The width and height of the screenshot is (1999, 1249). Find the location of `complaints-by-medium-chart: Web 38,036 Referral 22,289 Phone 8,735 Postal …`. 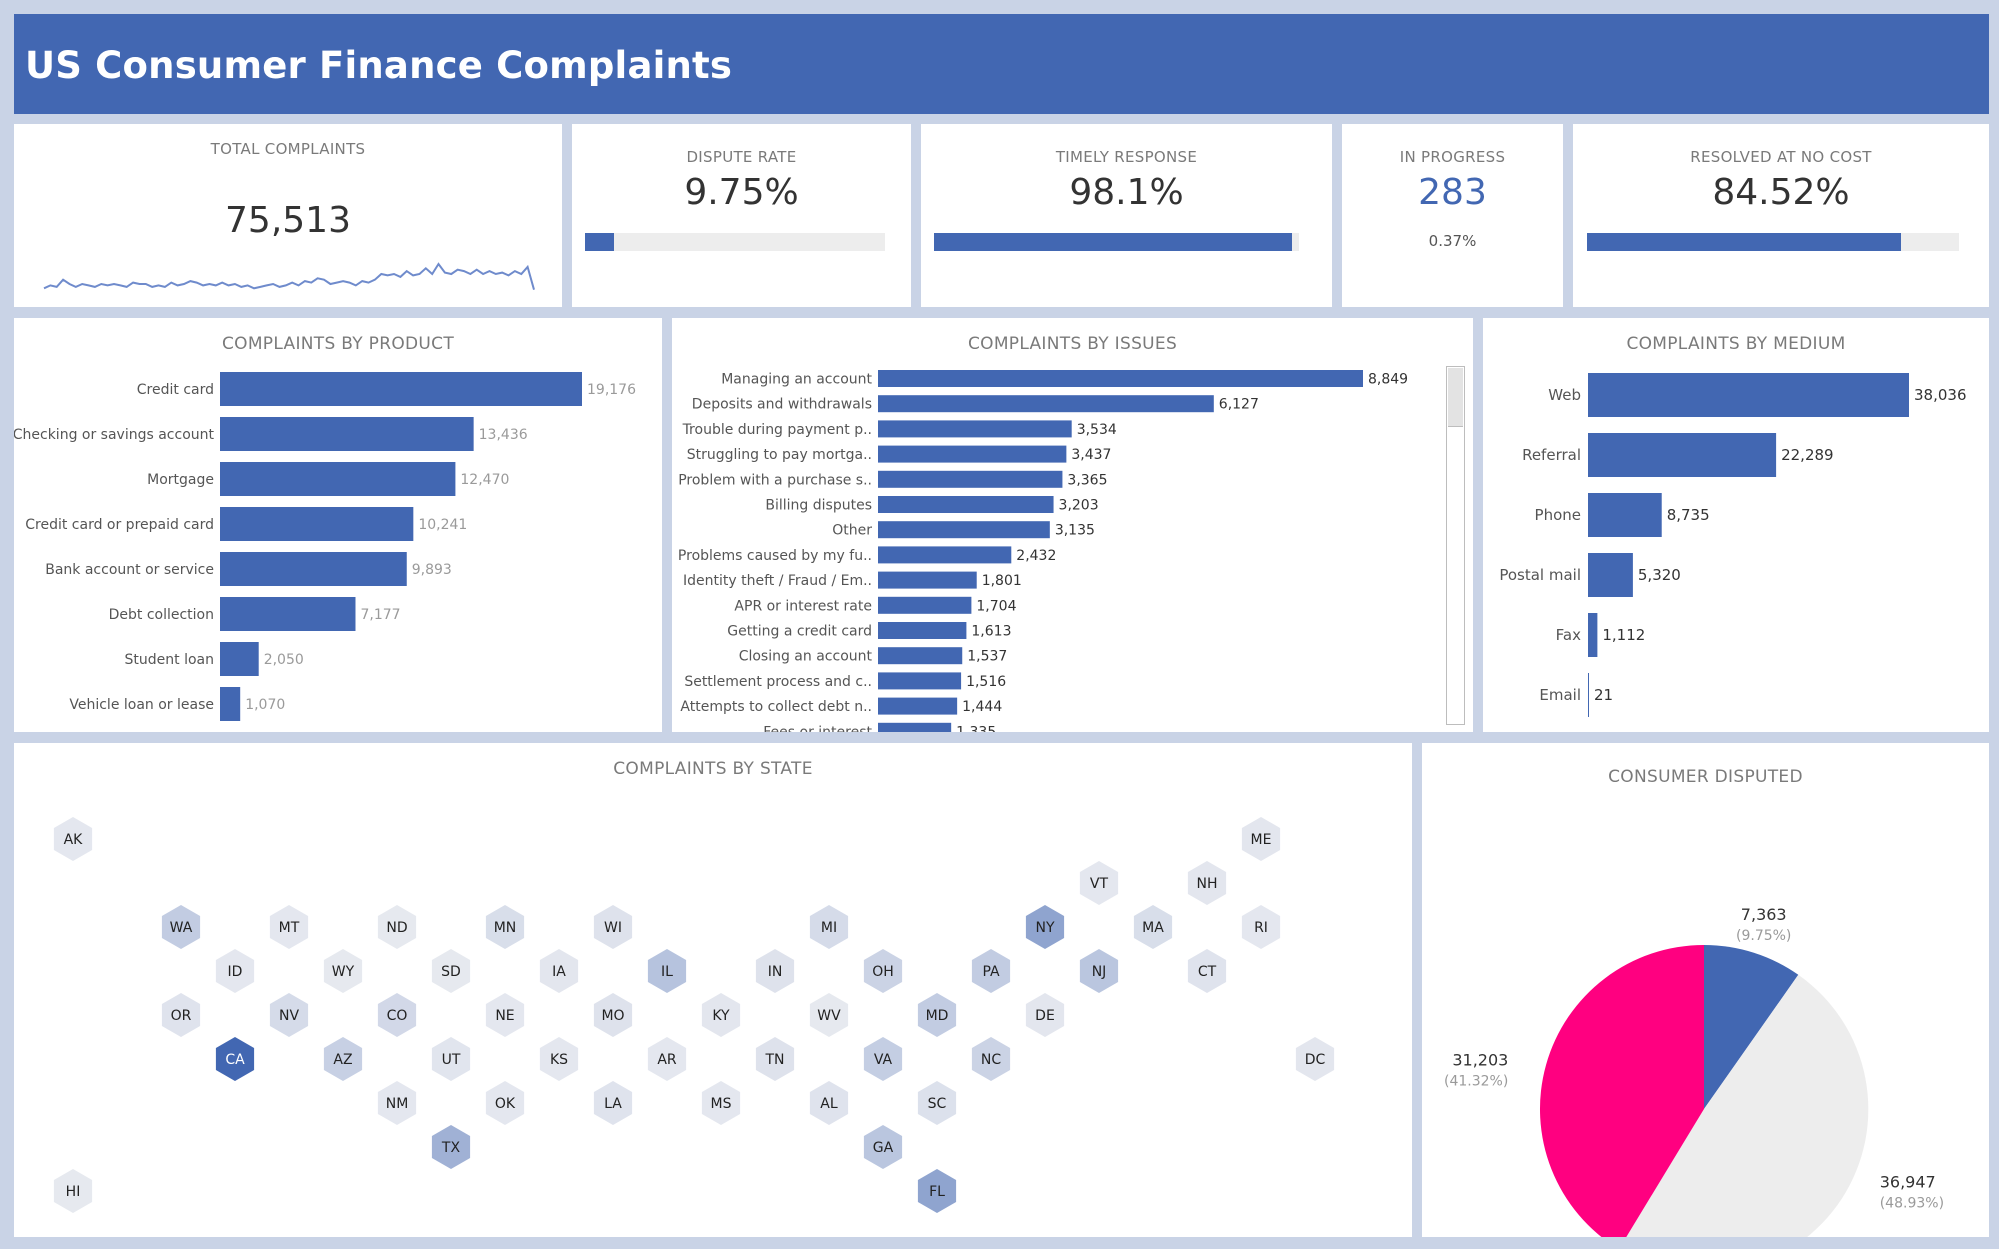

complaints-by-medium-chart: Web 38,036 Referral 22,289 Phone 8,735 Postal … is located at coordinates (1736, 525).